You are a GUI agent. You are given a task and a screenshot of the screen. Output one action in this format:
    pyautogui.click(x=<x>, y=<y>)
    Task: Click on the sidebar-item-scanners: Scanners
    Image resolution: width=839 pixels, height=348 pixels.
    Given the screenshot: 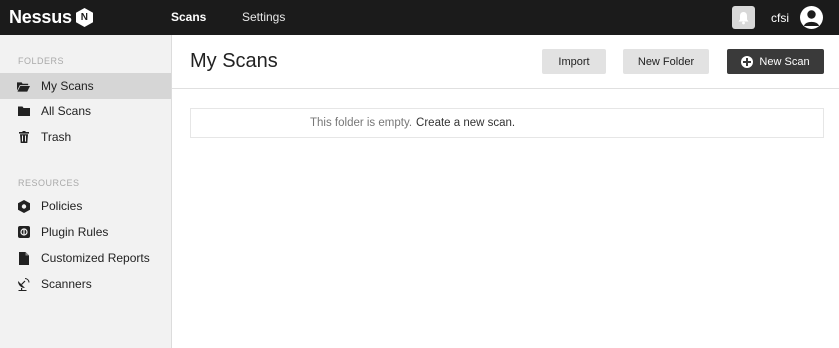 What is the action you would take?
    pyautogui.click(x=85, y=284)
    